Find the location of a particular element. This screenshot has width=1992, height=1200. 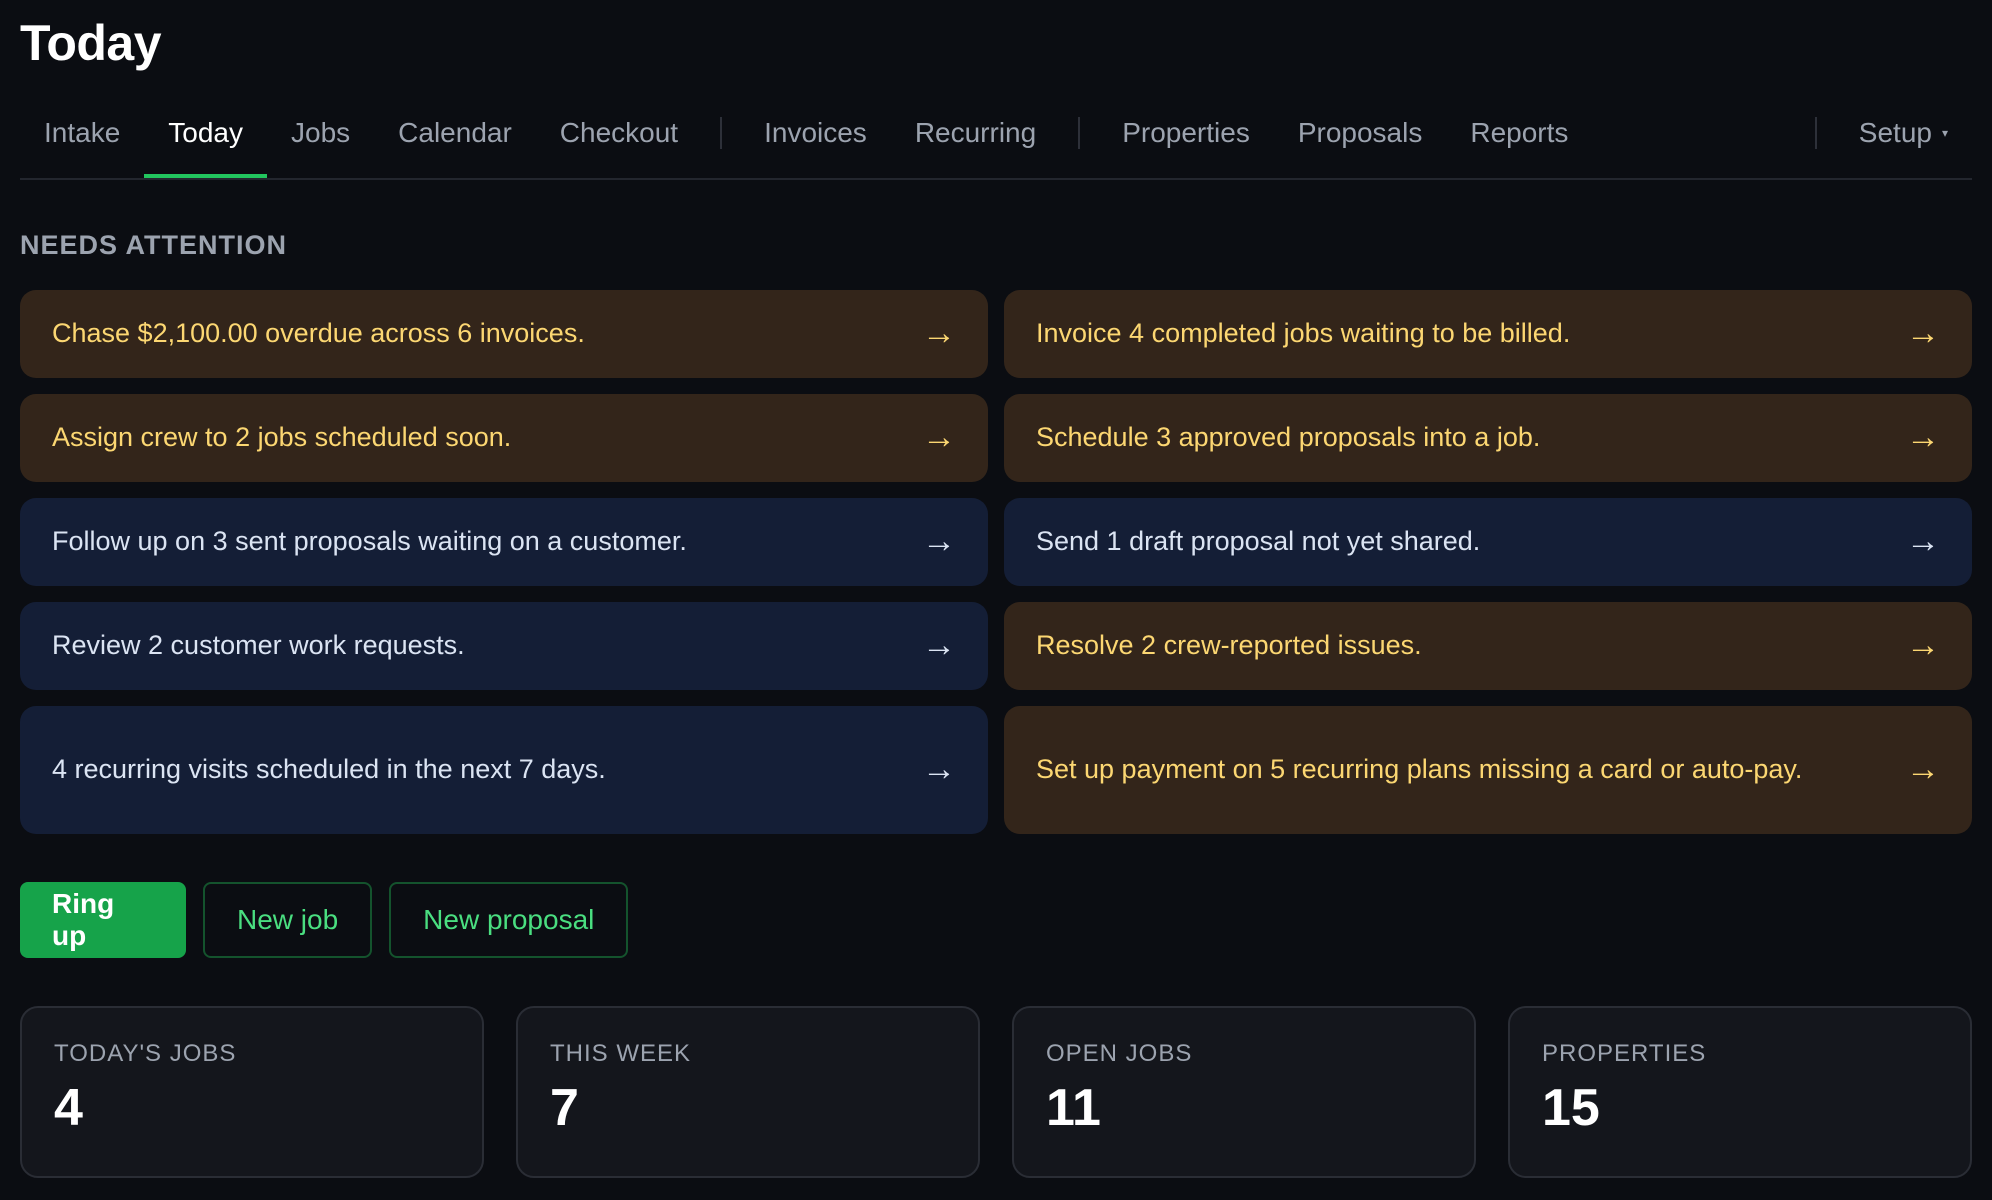

attention-card-assign-crew: Assign crew to 2 jobs scheduled soon. → is located at coordinates (504, 438).